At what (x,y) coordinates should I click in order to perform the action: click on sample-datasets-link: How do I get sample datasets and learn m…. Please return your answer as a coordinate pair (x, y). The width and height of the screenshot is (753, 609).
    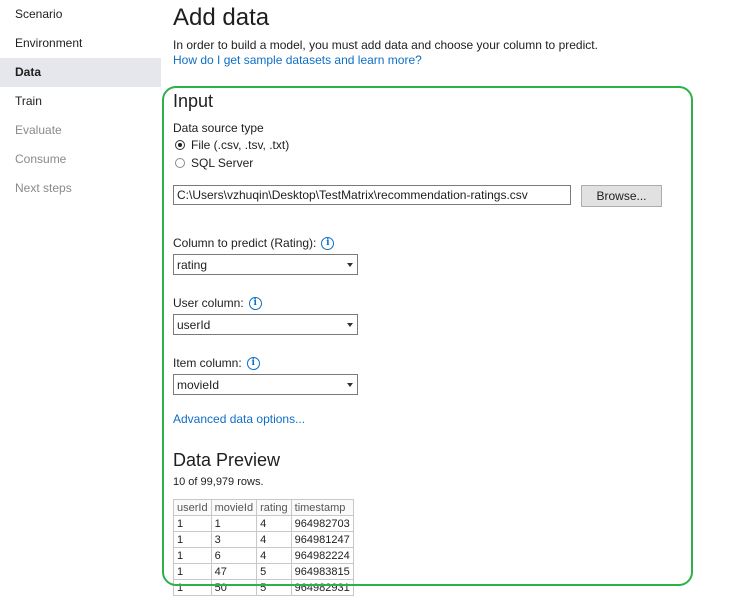
    Looking at the image, I should click on (297, 60).